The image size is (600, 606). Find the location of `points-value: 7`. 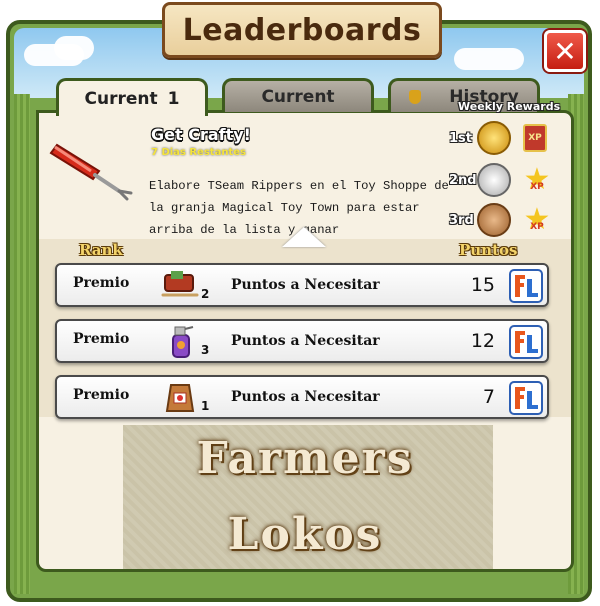

points-value: 7 is located at coordinates (488, 397).